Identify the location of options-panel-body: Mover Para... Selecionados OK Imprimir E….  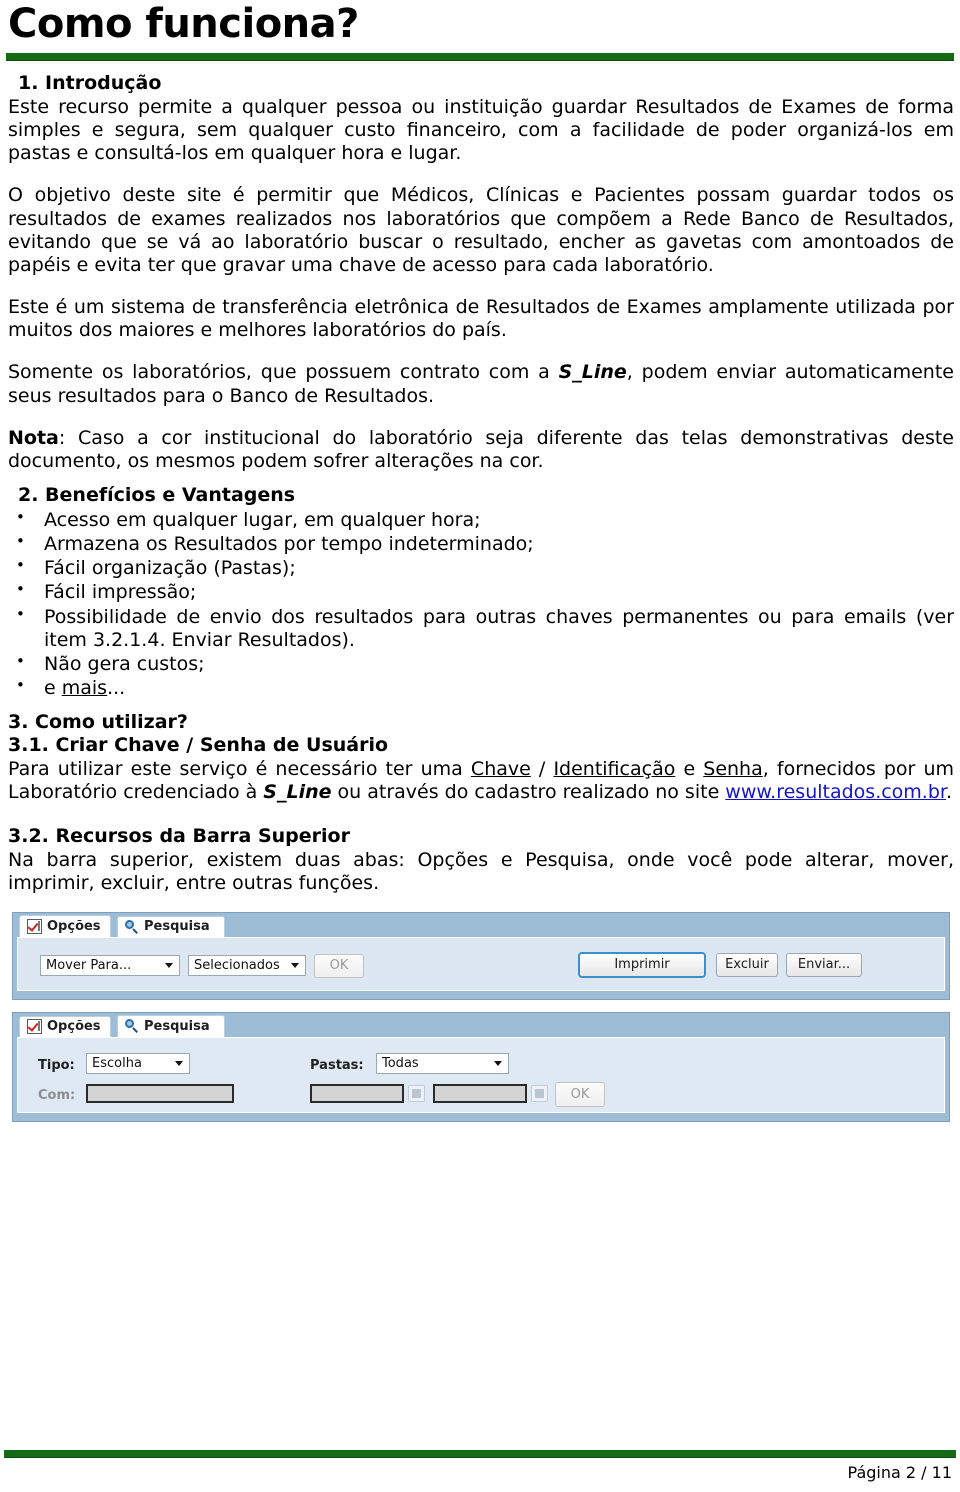
(481, 963).